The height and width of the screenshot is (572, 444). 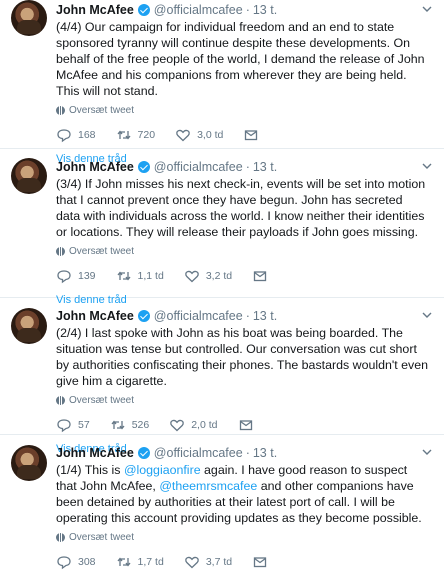 What do you see at coordinates (87, 135) in the screenshot?
I see `reply-count: 168` at bounding box center [87, 135].